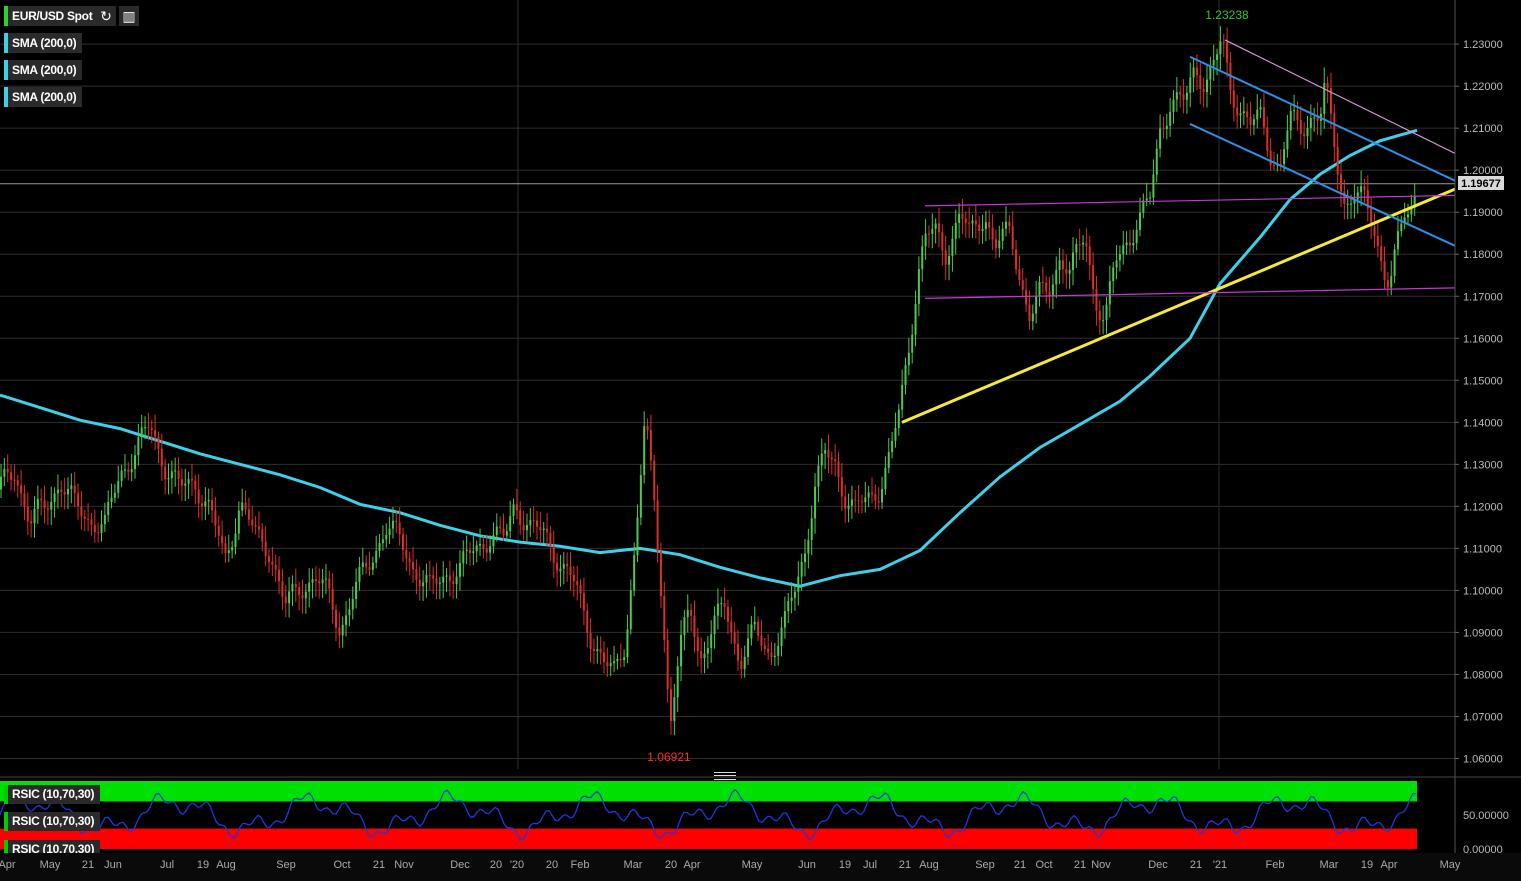 This screenshot has height=881, width=1521. What do you see at coordinates (404, 865) in the screenshot?
I see `time-tick-label: Nov` at bounding box center [404, 865].